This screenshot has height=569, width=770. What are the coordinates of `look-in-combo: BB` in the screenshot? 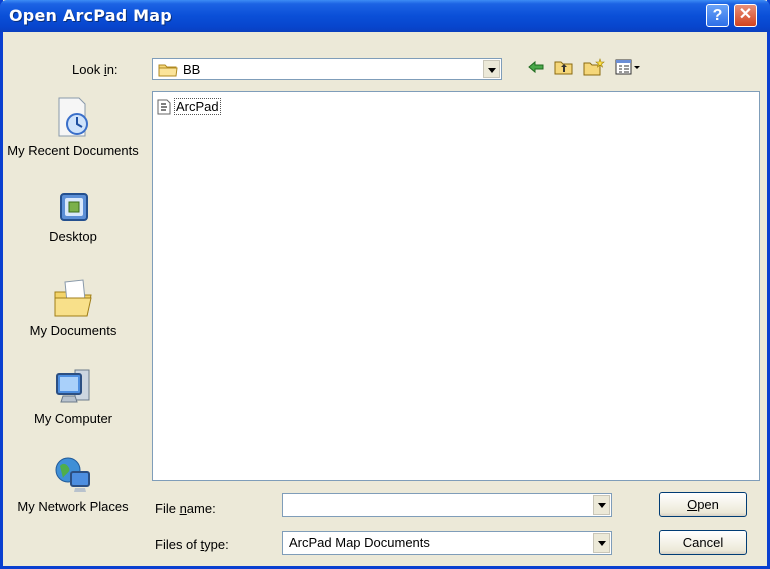 It's located at (327, 69).